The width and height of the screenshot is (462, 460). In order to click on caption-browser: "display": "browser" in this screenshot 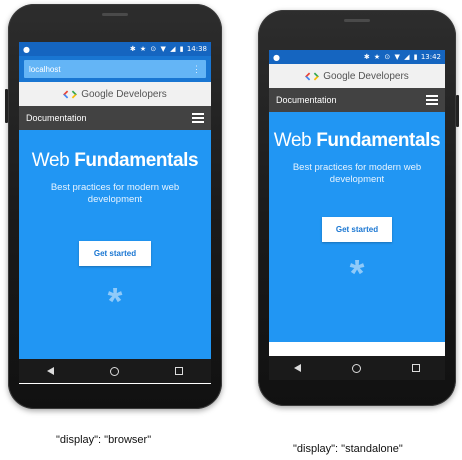, I will do `click(104, 440)`.